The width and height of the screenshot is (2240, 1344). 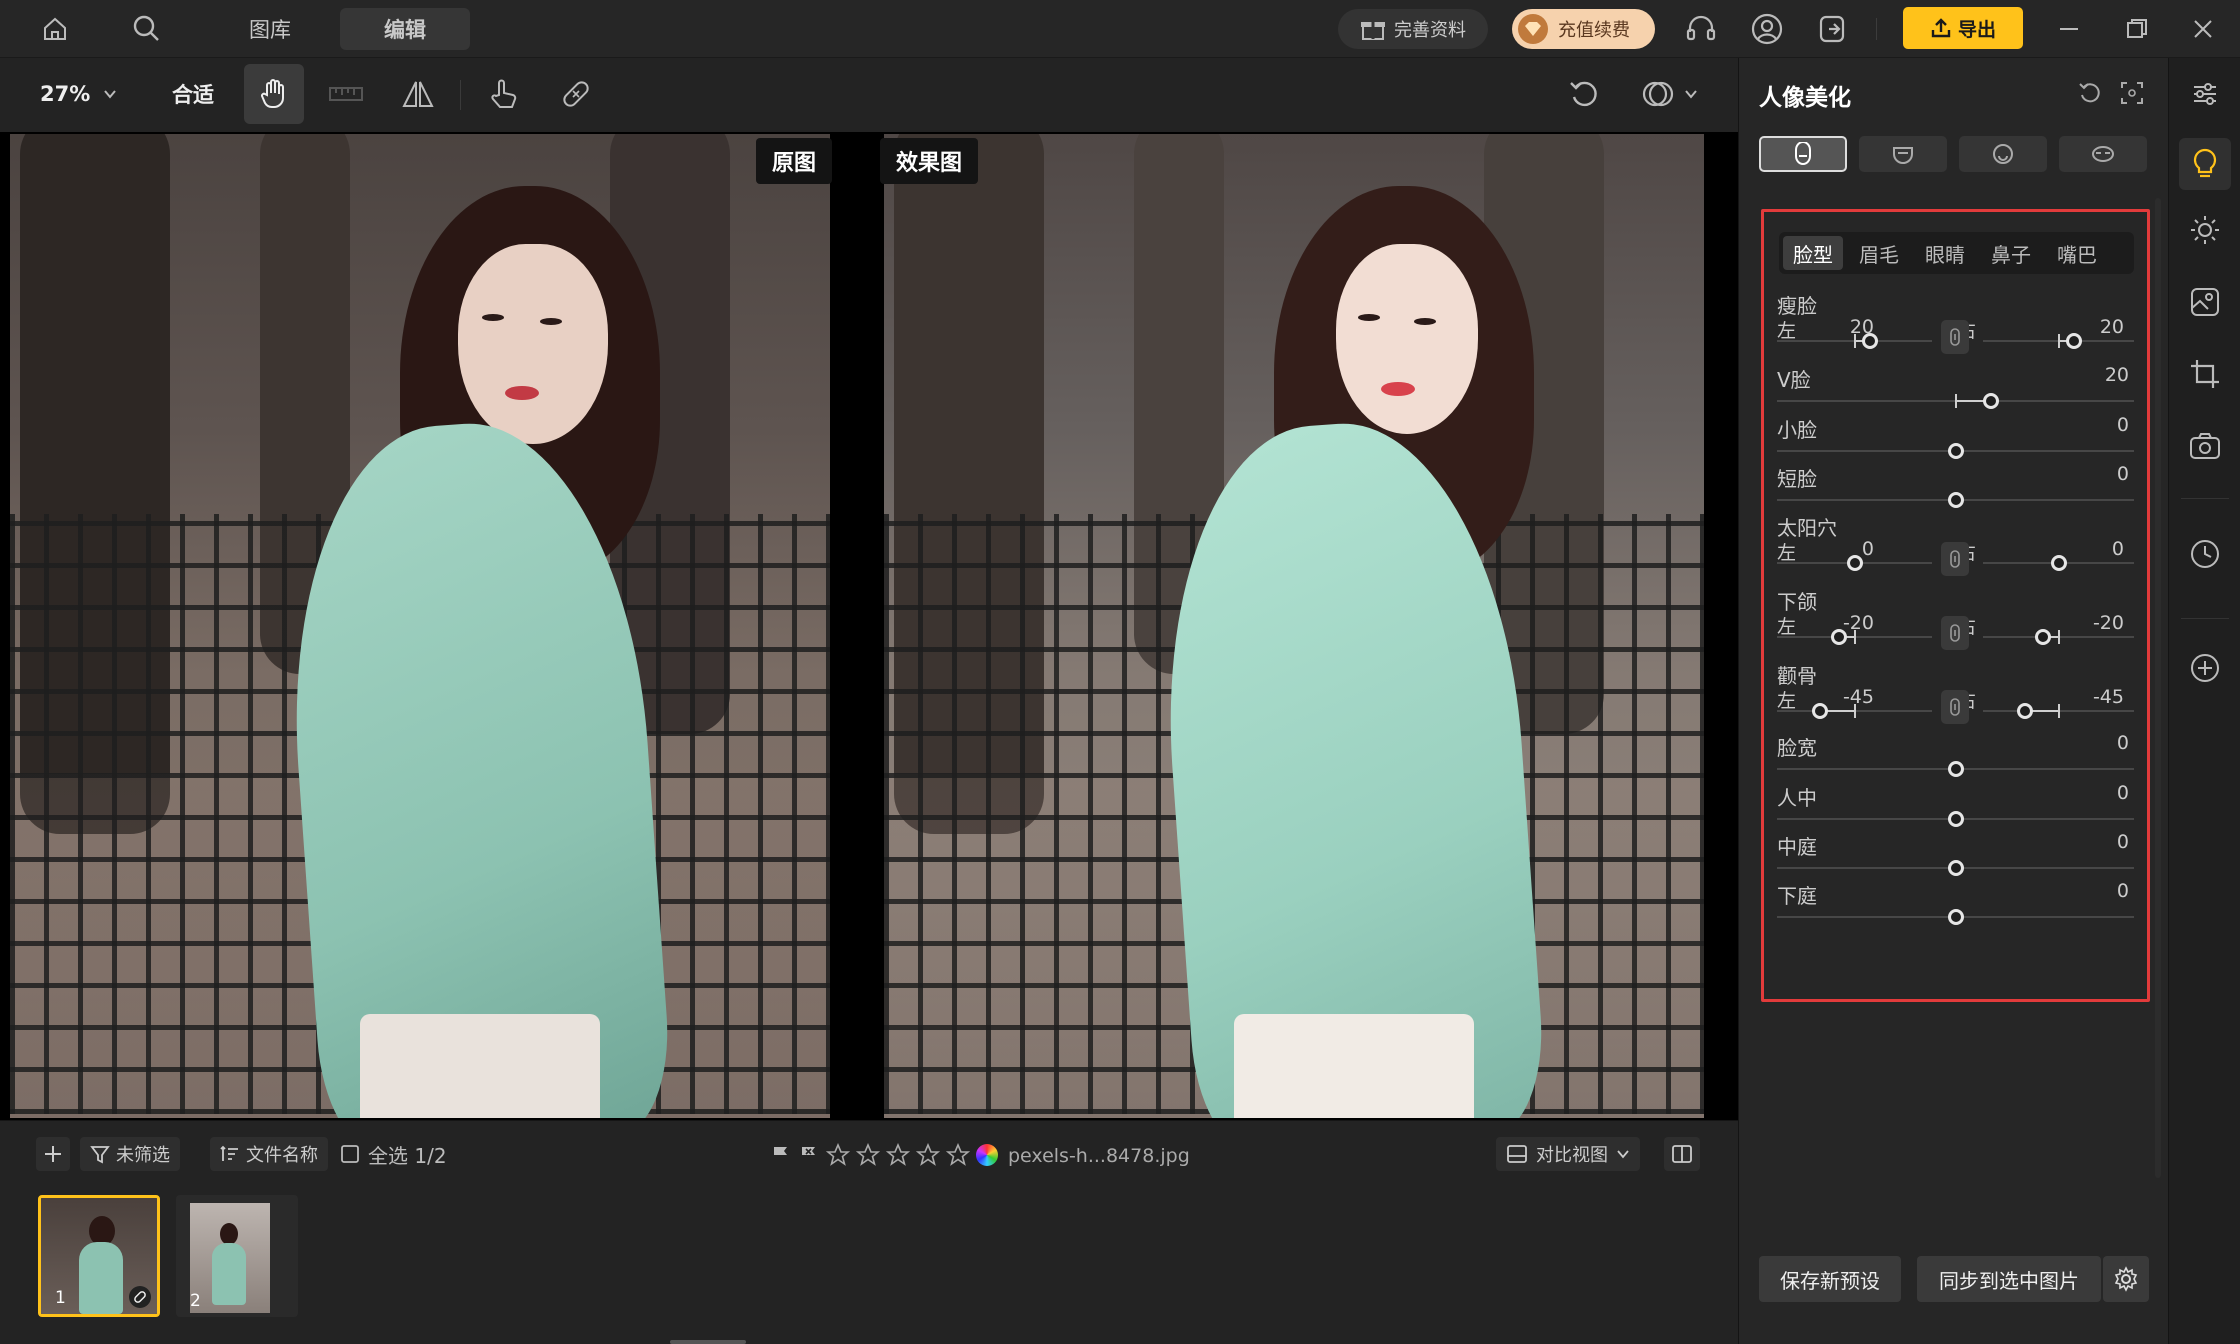 I want to click on tab-edit: 编辑, so click(x=405, y=29).